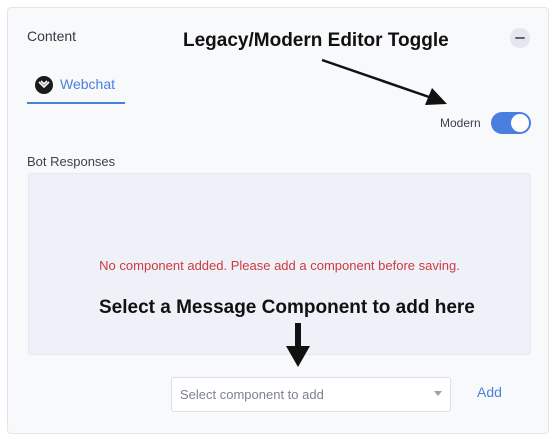 This screenshot has width=557, height=442. Describe the element at coordinates (460, 123) in the screenshot. I see `editor-toggle-label: Modern` at that location.